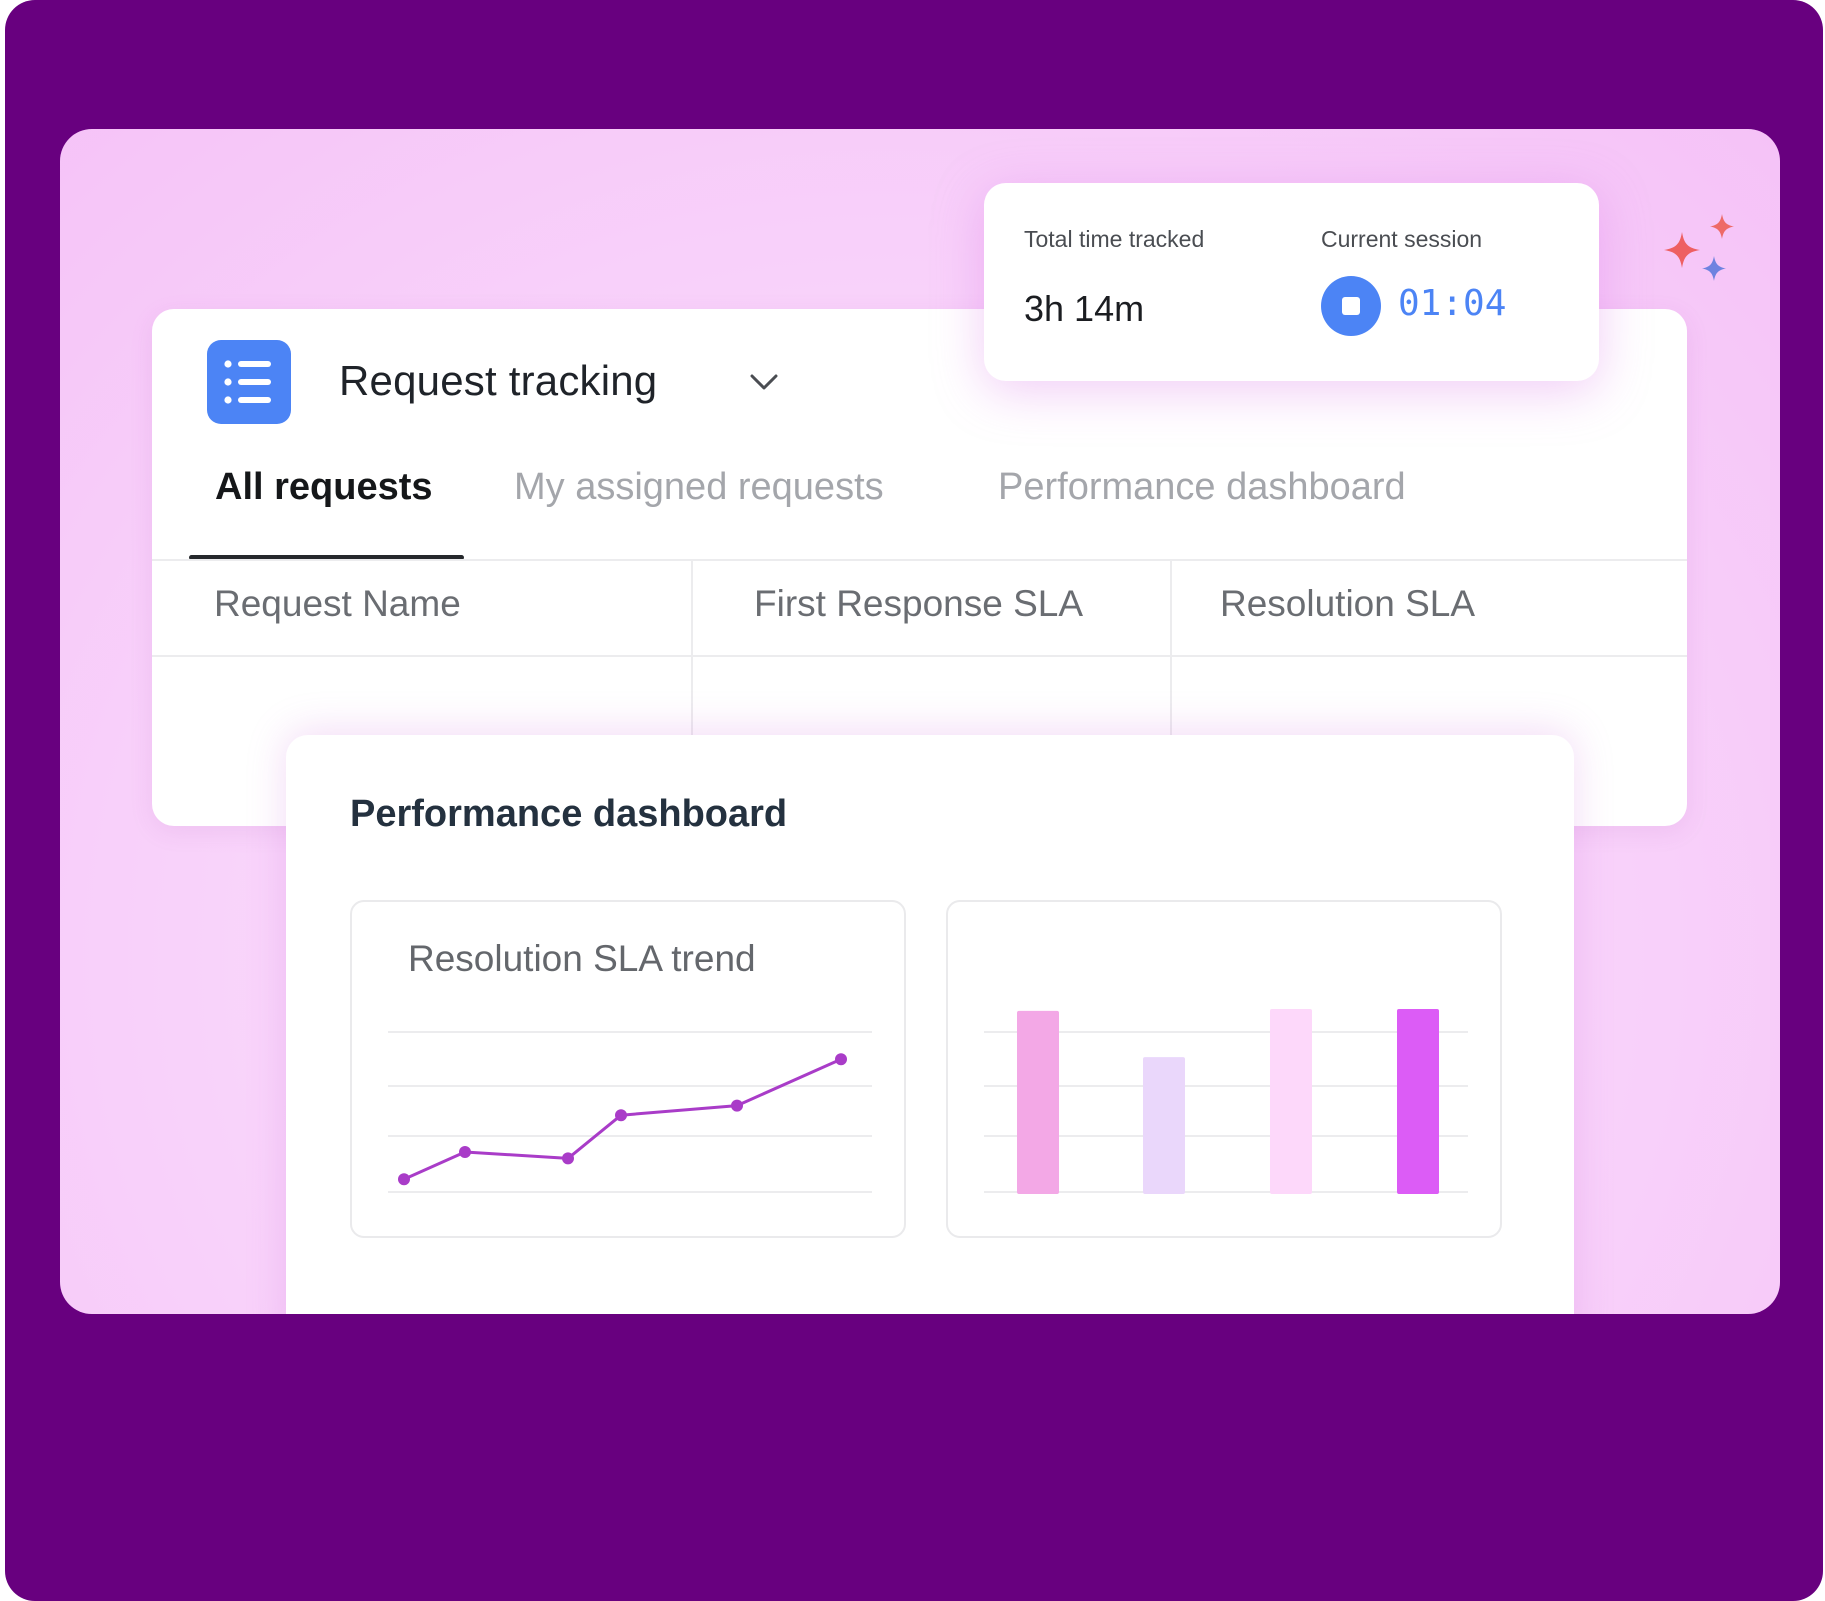  Describe the element at coordinates (764, 383) in the screenshot. I see `chevron-down-icon` at that location.